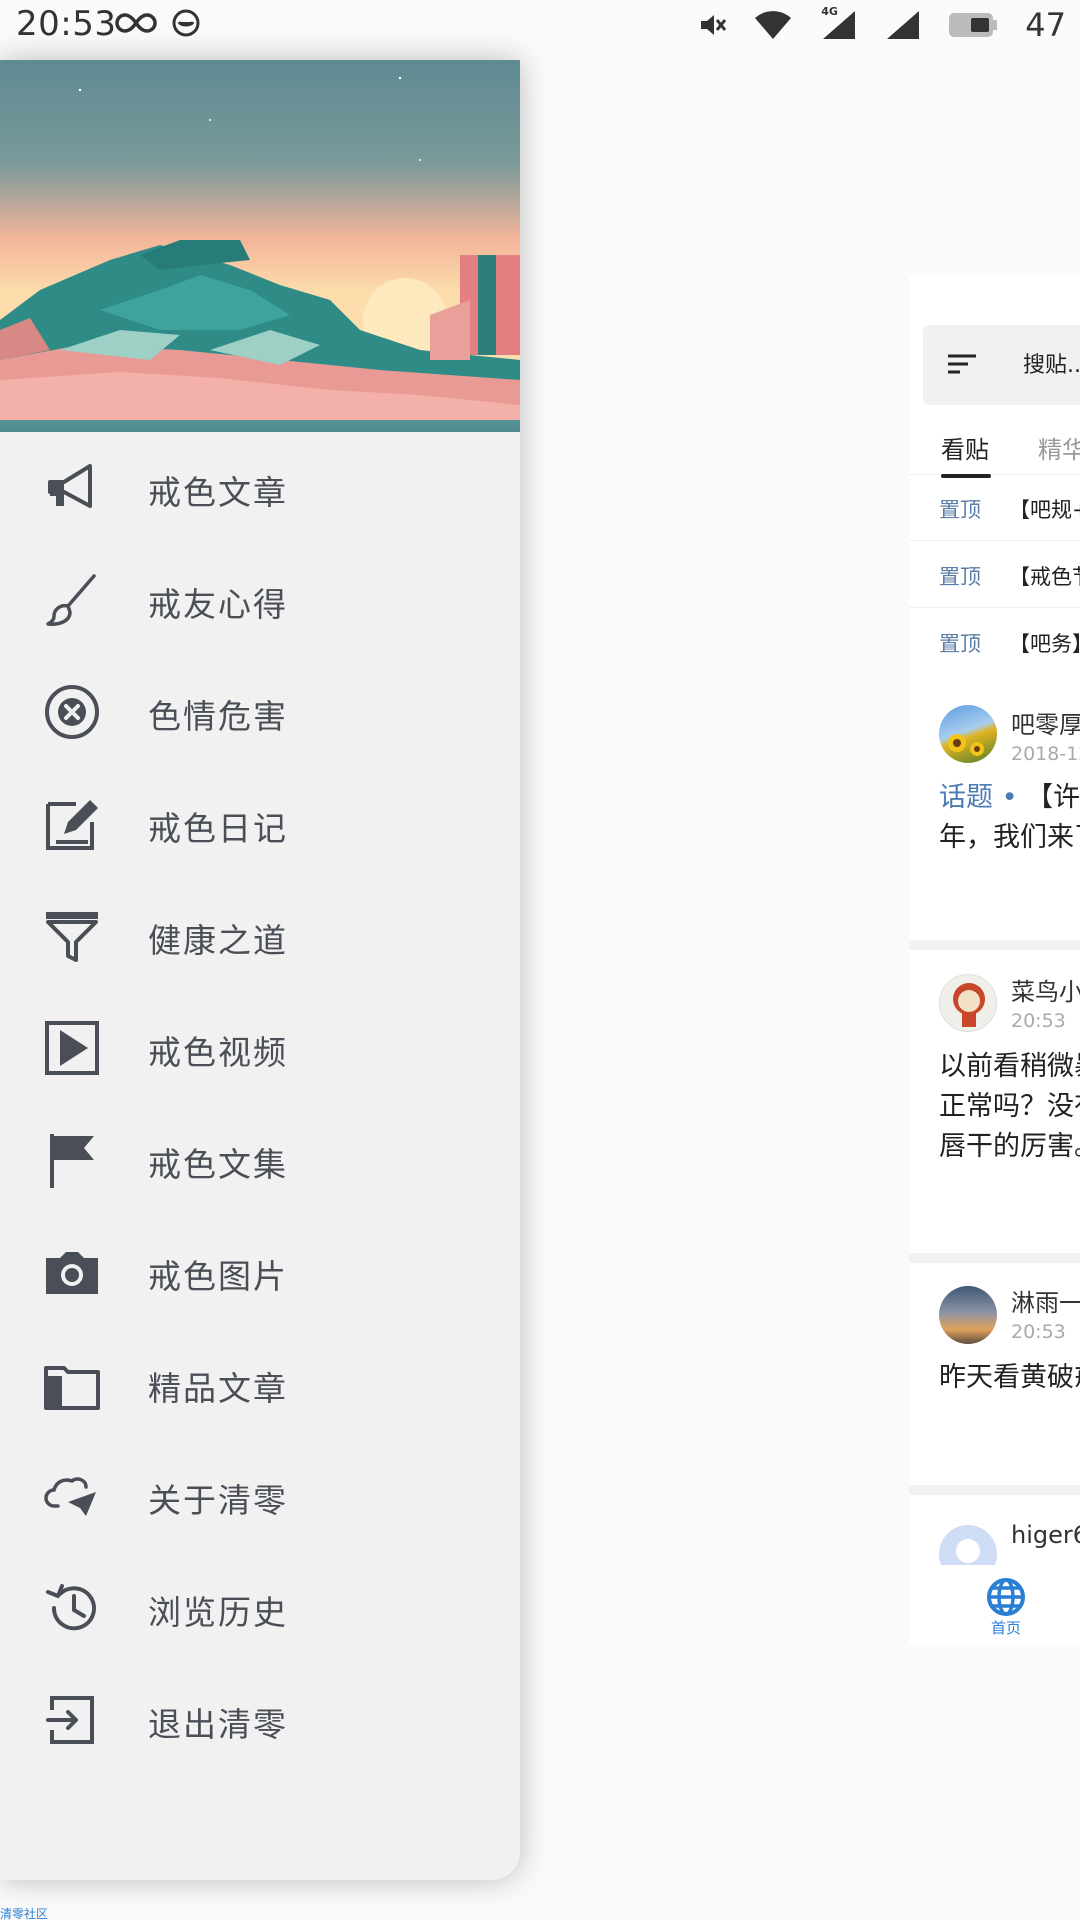 The image size is (1080, 1920). What do you see at coordinates (903, 25) in the screenshot?
I see `cellular-icon` at bounding box center [903, 25].